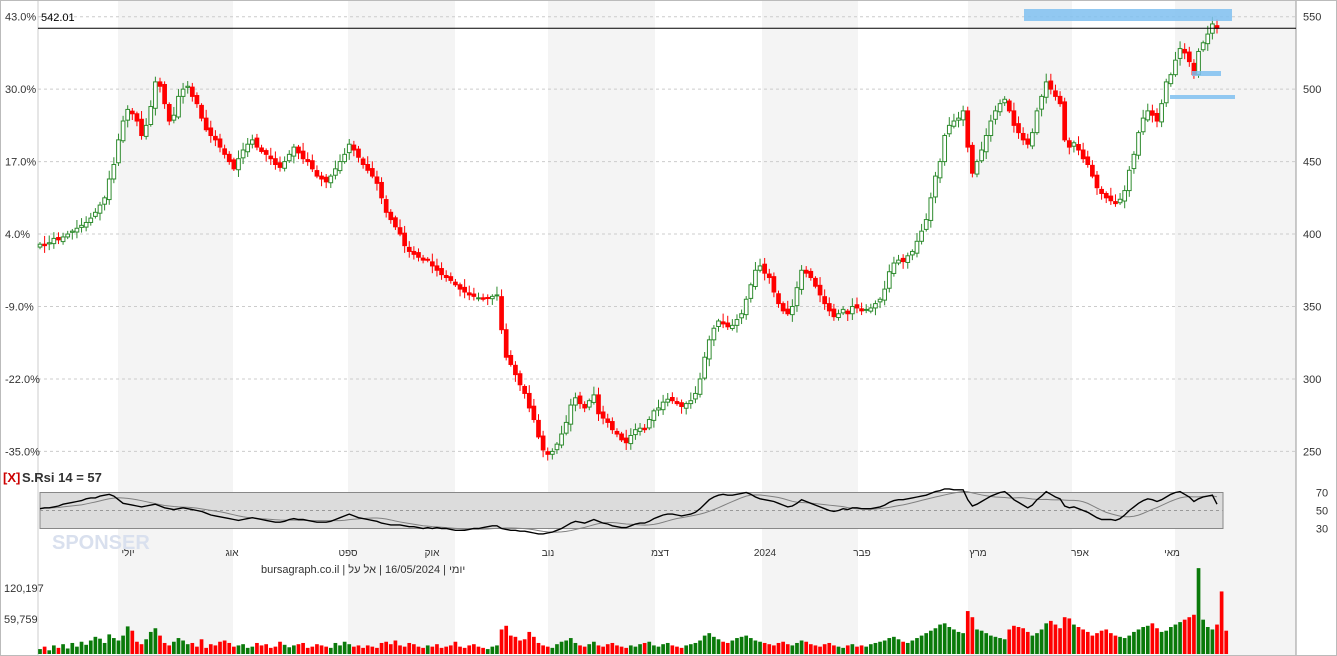 The height and width of the screenshot is (656, 1337). What do you see at coordinates (348, 553) in the screenshot?
I see `month-label: ספט` at bounding box center [348, 553].